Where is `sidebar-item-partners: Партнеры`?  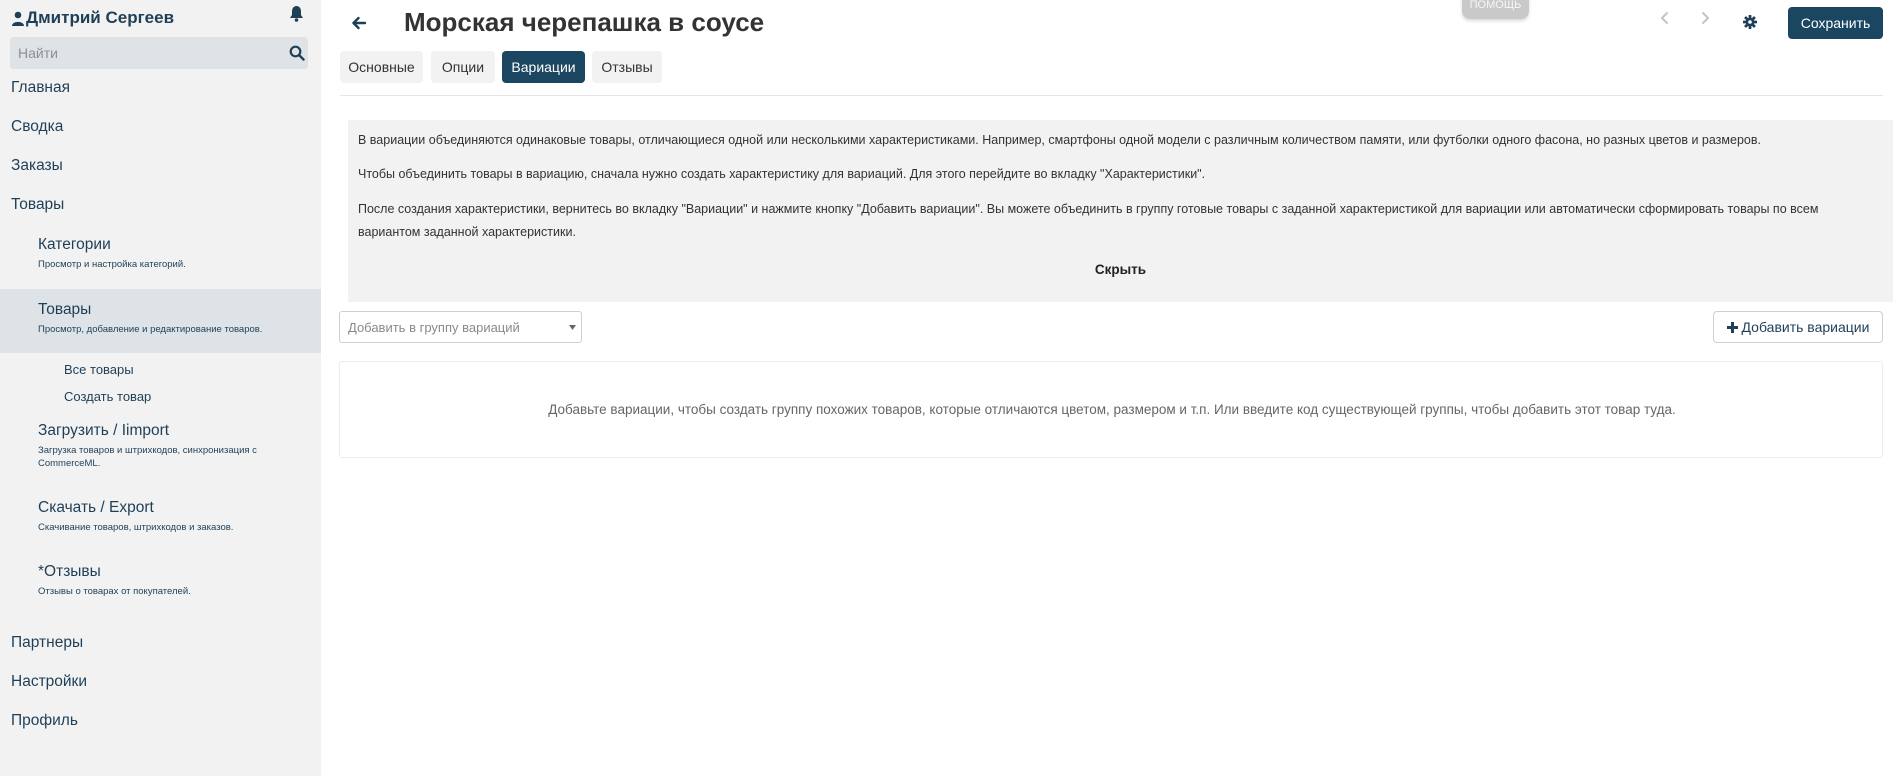
sidebar-item-partners: Партнеры is located at coordinates (47, 643).